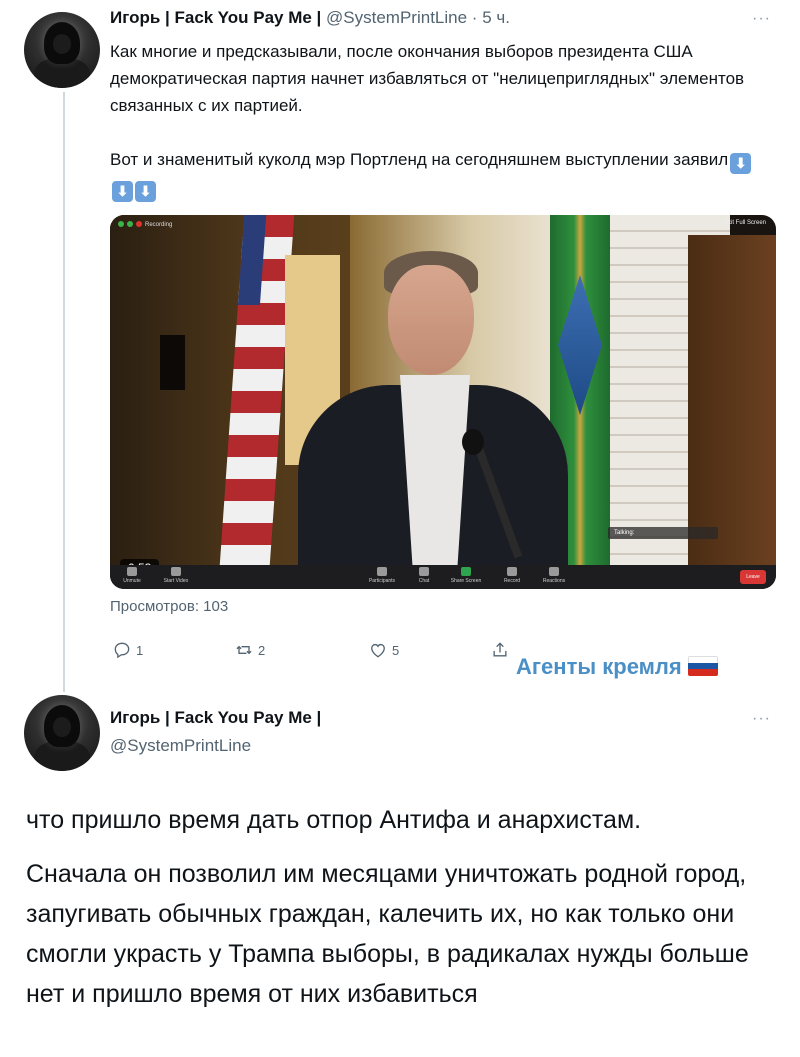  What do you see at coordinates (169, 606) in the screenshot?
I see `view-count: Просмотров: 103` at bounding box center [169, 606].